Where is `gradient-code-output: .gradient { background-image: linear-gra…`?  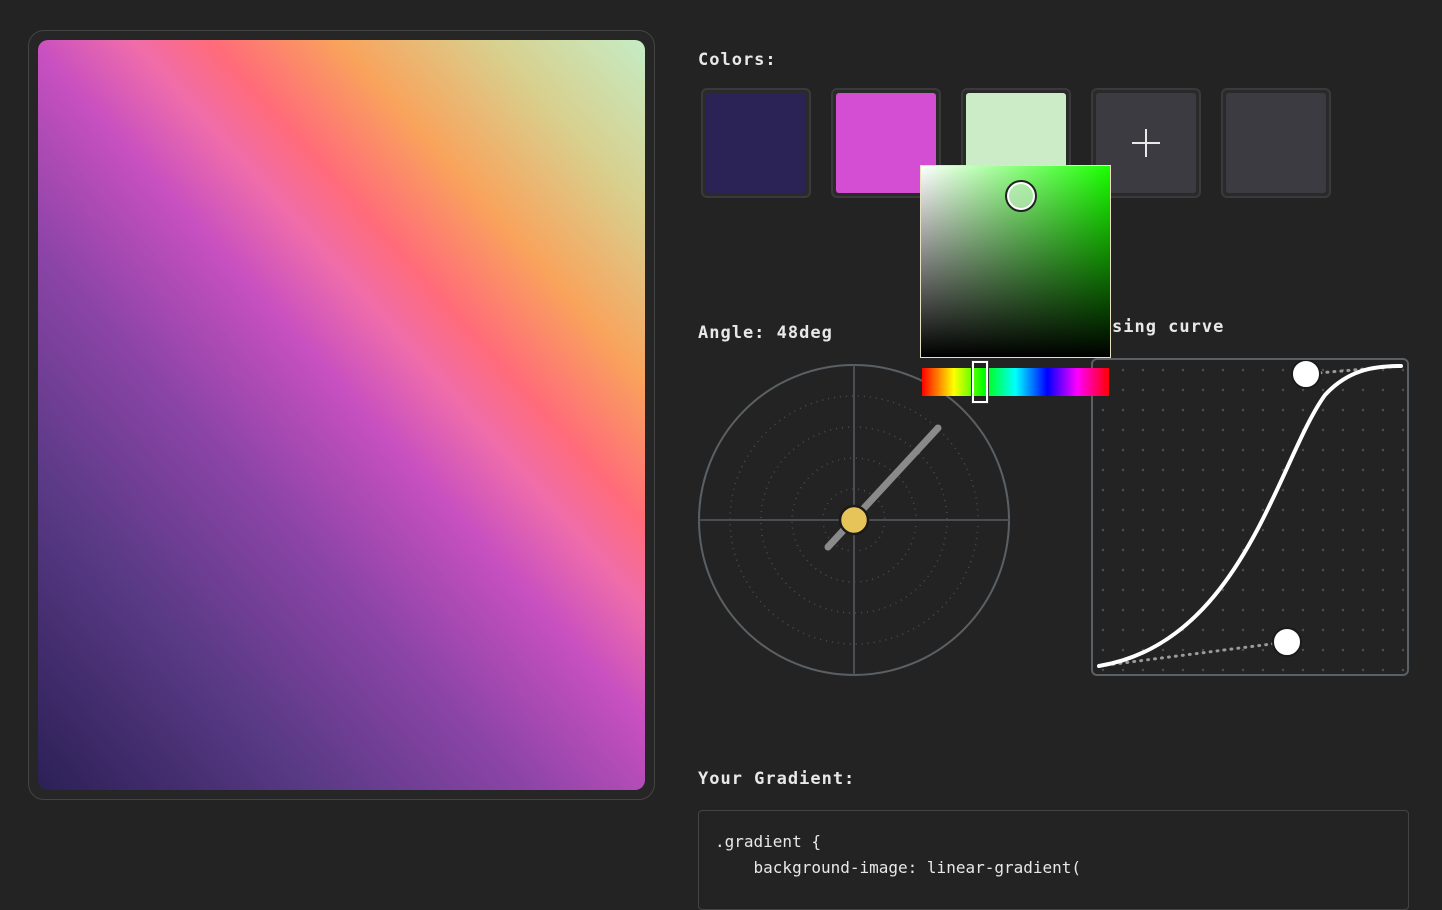
gradient-code-output: .gradient { background-image: linear-gra… is located at coordinates (1053, 860).